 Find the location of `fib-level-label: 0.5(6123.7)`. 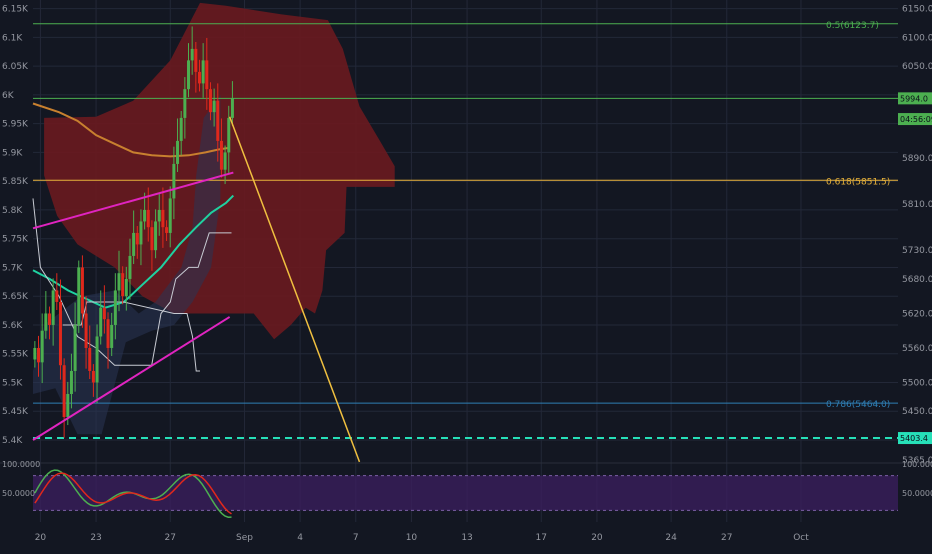

fib-level-label: 0.5(6123.7) is located at coordinates (852, 26).